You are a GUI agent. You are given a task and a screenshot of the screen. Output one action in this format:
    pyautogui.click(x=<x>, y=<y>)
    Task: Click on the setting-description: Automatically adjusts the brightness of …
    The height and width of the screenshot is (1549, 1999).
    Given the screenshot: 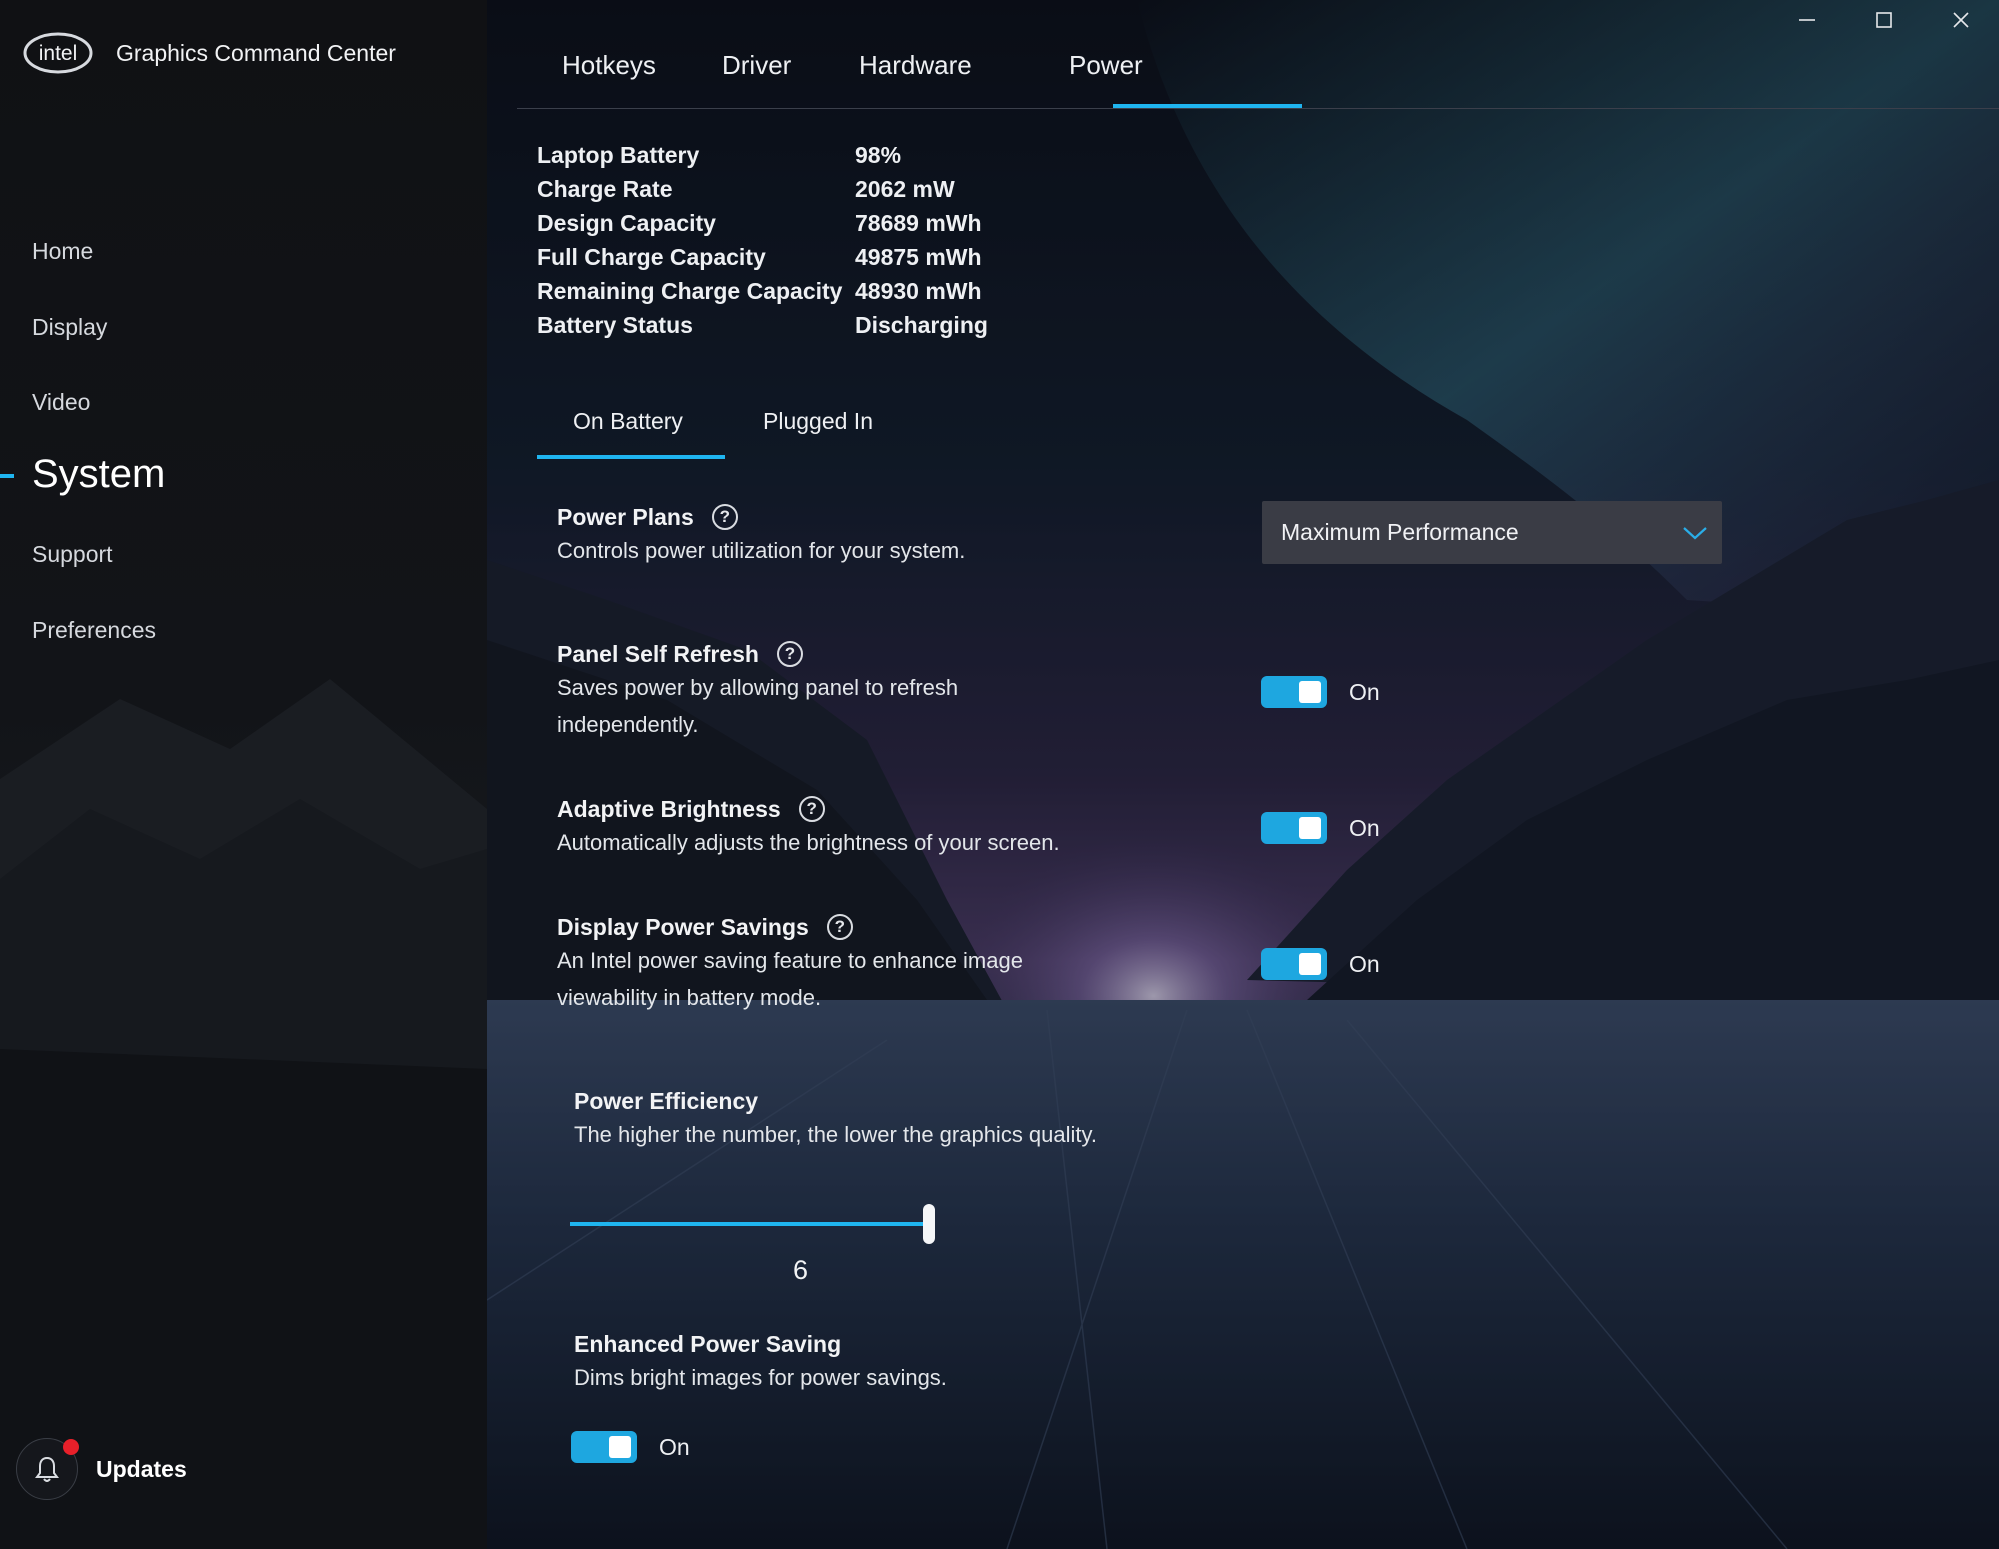 What is the action you would take?
    pyautogui.click(x=808, y=842)
    